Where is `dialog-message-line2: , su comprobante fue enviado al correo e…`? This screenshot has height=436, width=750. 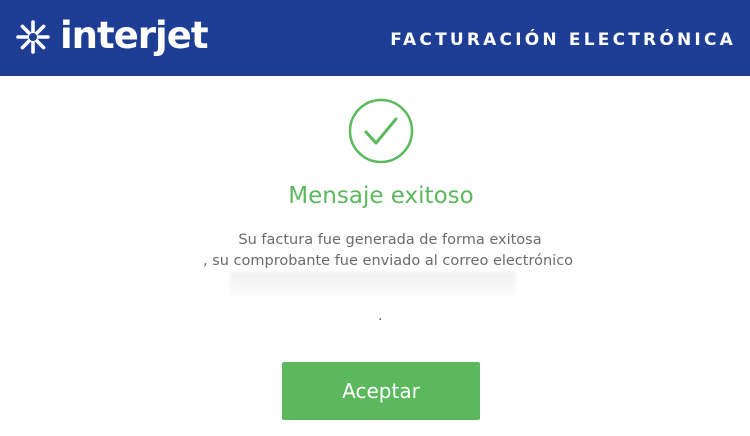
dialog-message-line2: , su comprobante fue enviado al correo e… is located at coordinates (388, 261).